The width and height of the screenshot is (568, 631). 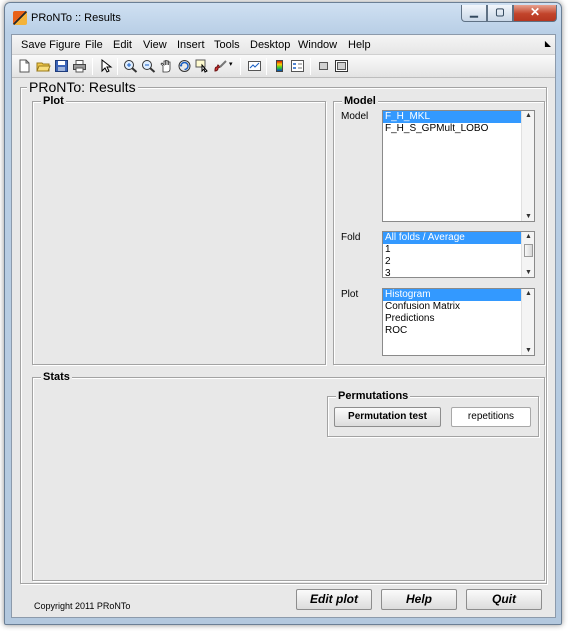 What do you see at coordinates (458, 117) in the screenshot?
I see `list-item: F_H_MKL` at bounding box center [458, 117].